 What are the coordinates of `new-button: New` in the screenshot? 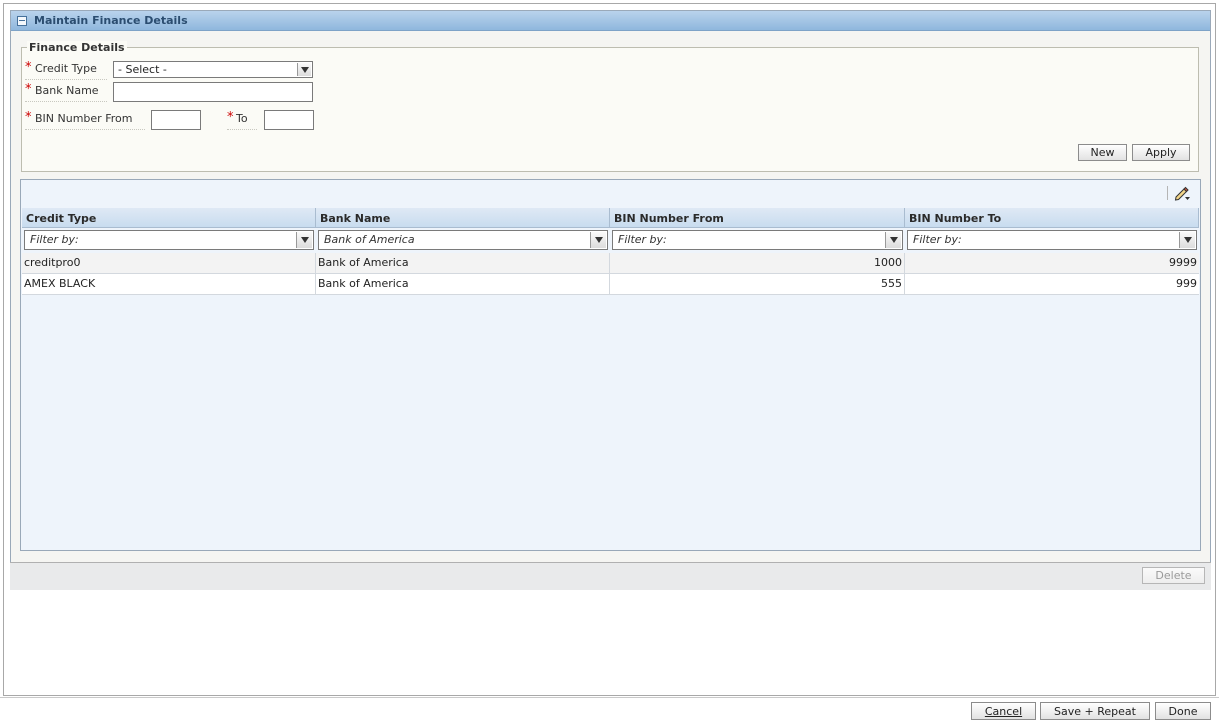 It's located at (1102, 152).